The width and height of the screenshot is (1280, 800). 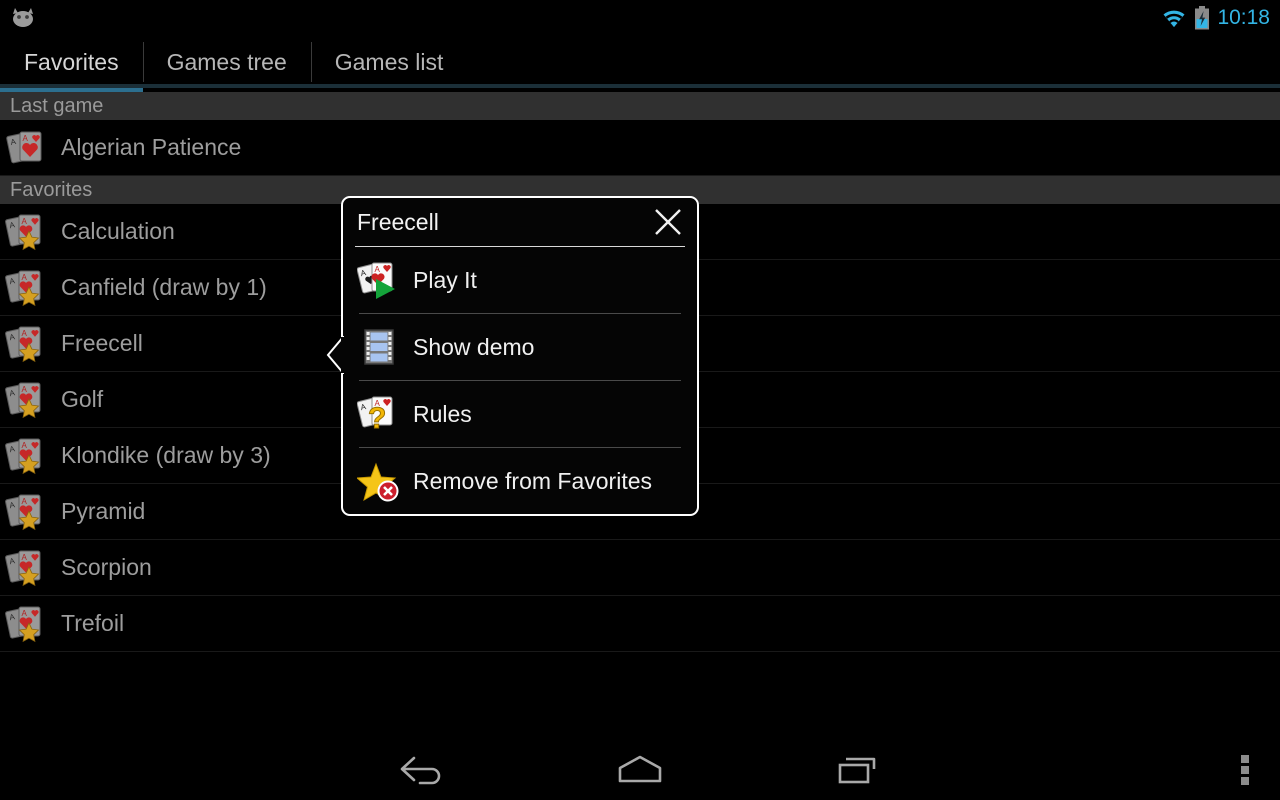 What do you see at coordinates (166, 455) in the screenshot?
I see `list-item-label: Klondike (draw by 3)` at bounding box center [166, 455].